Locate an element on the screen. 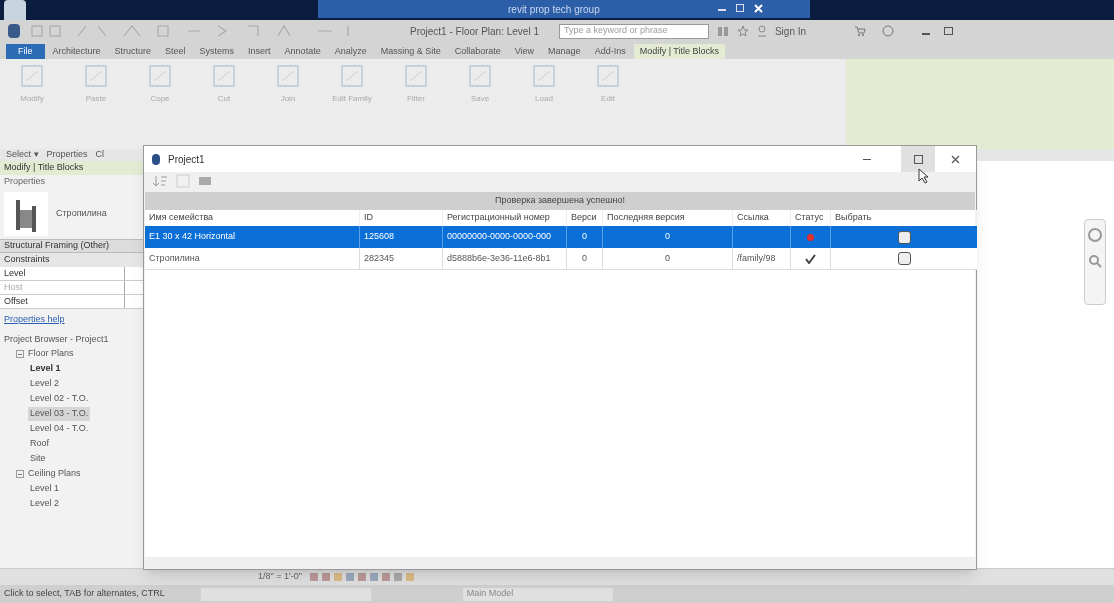 Image resolution: width=1114 pixels, height=603 pixels. star-icon is located at coordinates (742, 31).